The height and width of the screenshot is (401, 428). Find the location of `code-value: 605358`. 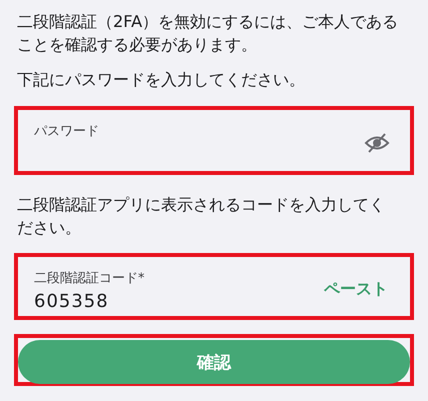

code-value: 605358 is located at coordinates (71, 301).